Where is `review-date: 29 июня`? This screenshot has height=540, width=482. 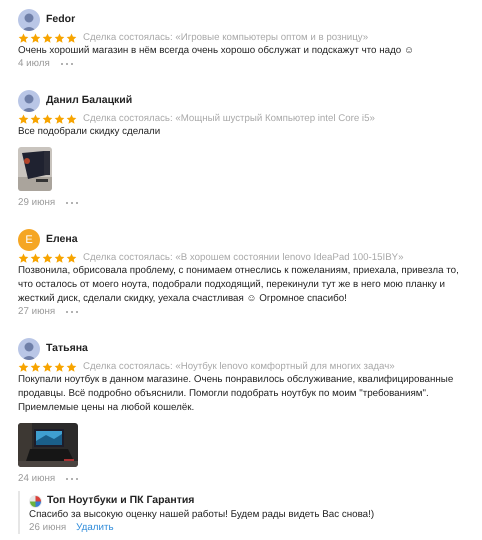
review-date: 29 июня is located at coordinates (37, 203).